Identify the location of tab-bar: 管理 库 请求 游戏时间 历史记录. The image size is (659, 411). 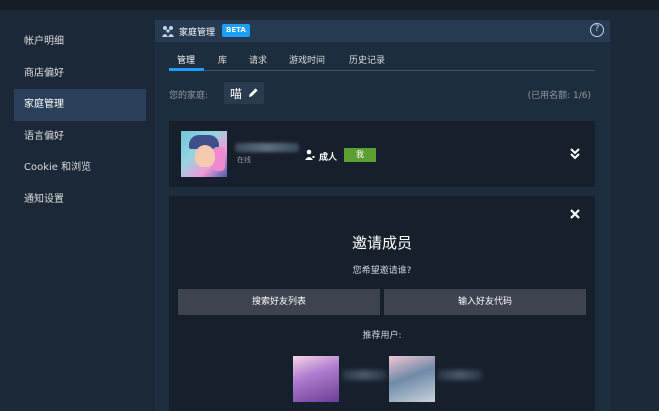
(382, 63).